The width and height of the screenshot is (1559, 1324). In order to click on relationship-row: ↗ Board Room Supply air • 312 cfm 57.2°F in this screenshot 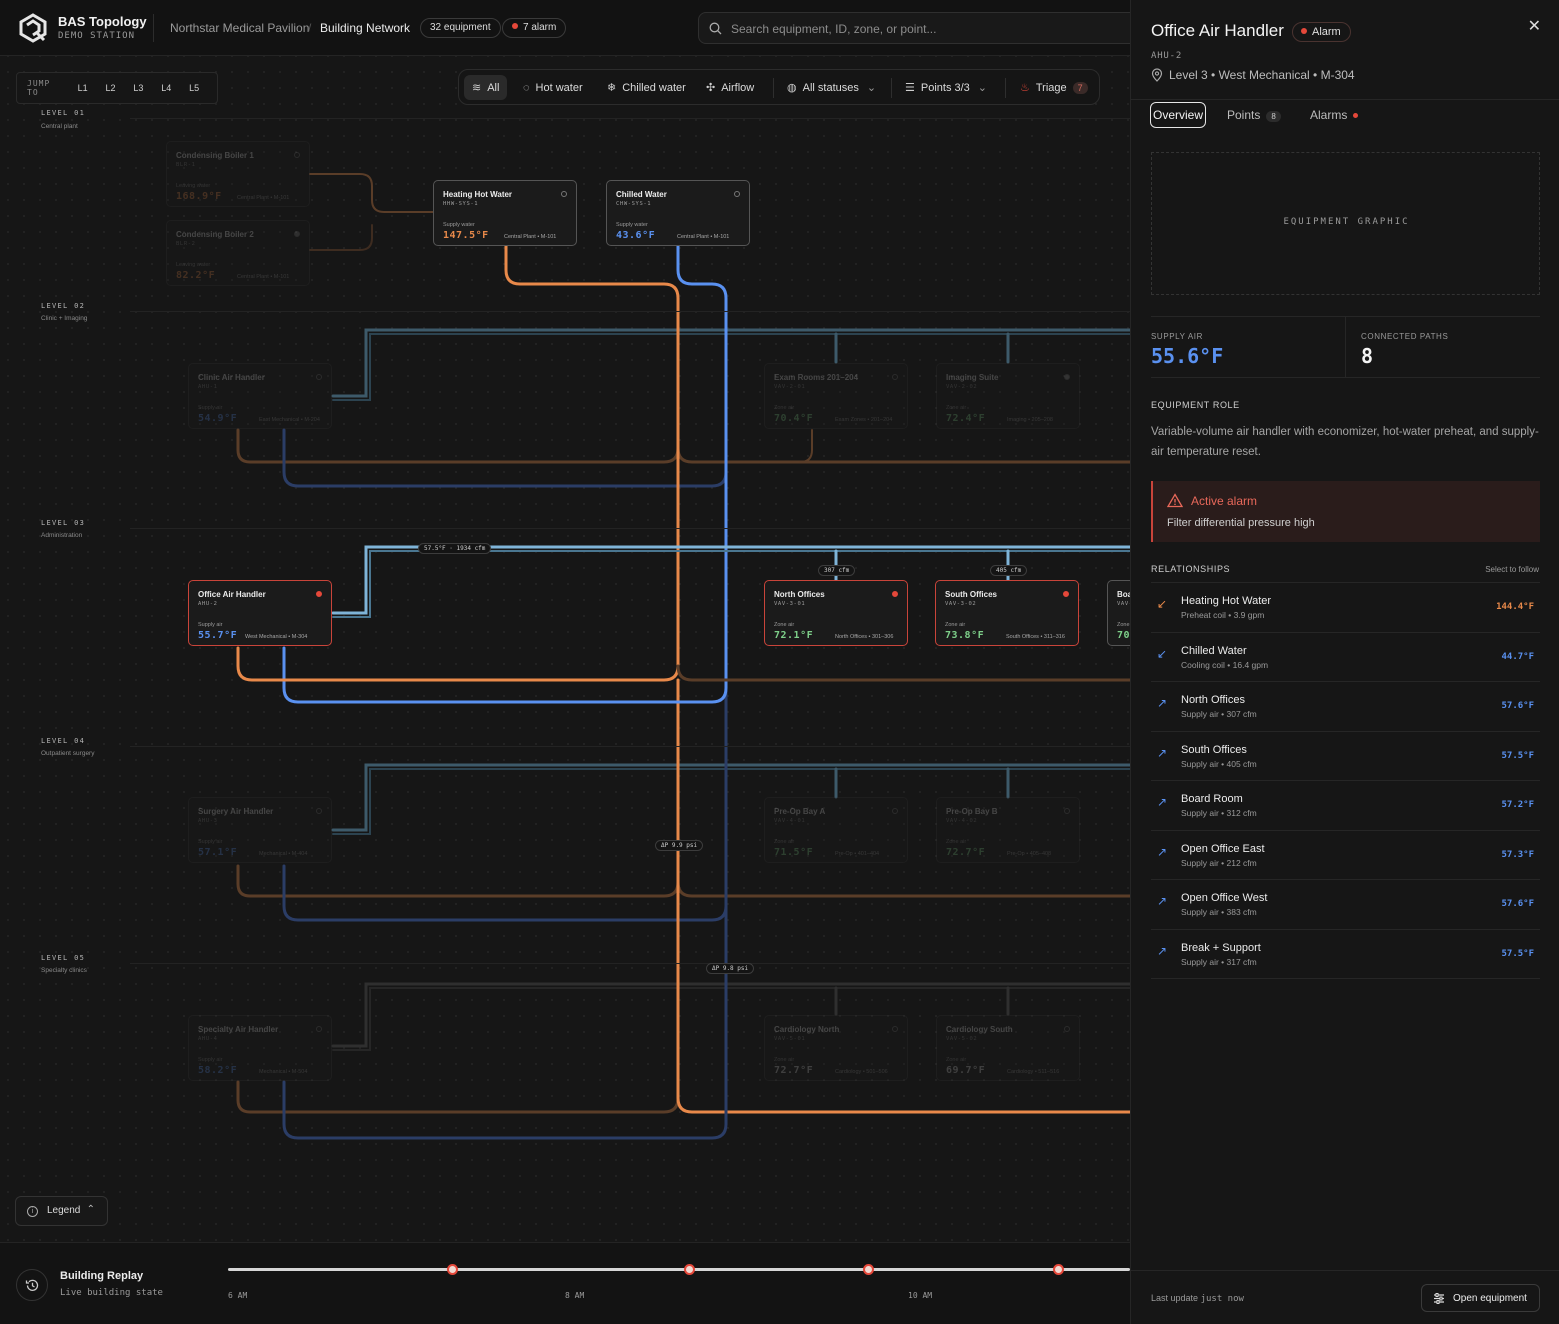, I will do `click(1345, 804)`.